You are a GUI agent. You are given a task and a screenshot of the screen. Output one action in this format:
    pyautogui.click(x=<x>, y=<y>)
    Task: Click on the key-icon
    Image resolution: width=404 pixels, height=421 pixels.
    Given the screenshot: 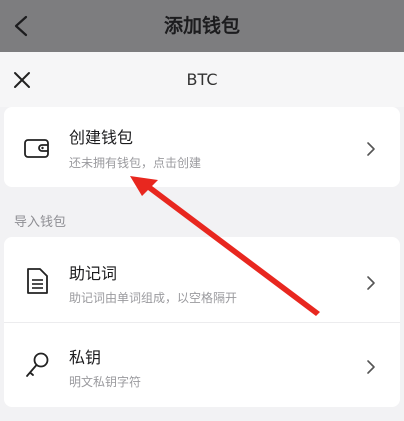 What is the action you would take?
    pyautogui.click(x=37, y=364)
    